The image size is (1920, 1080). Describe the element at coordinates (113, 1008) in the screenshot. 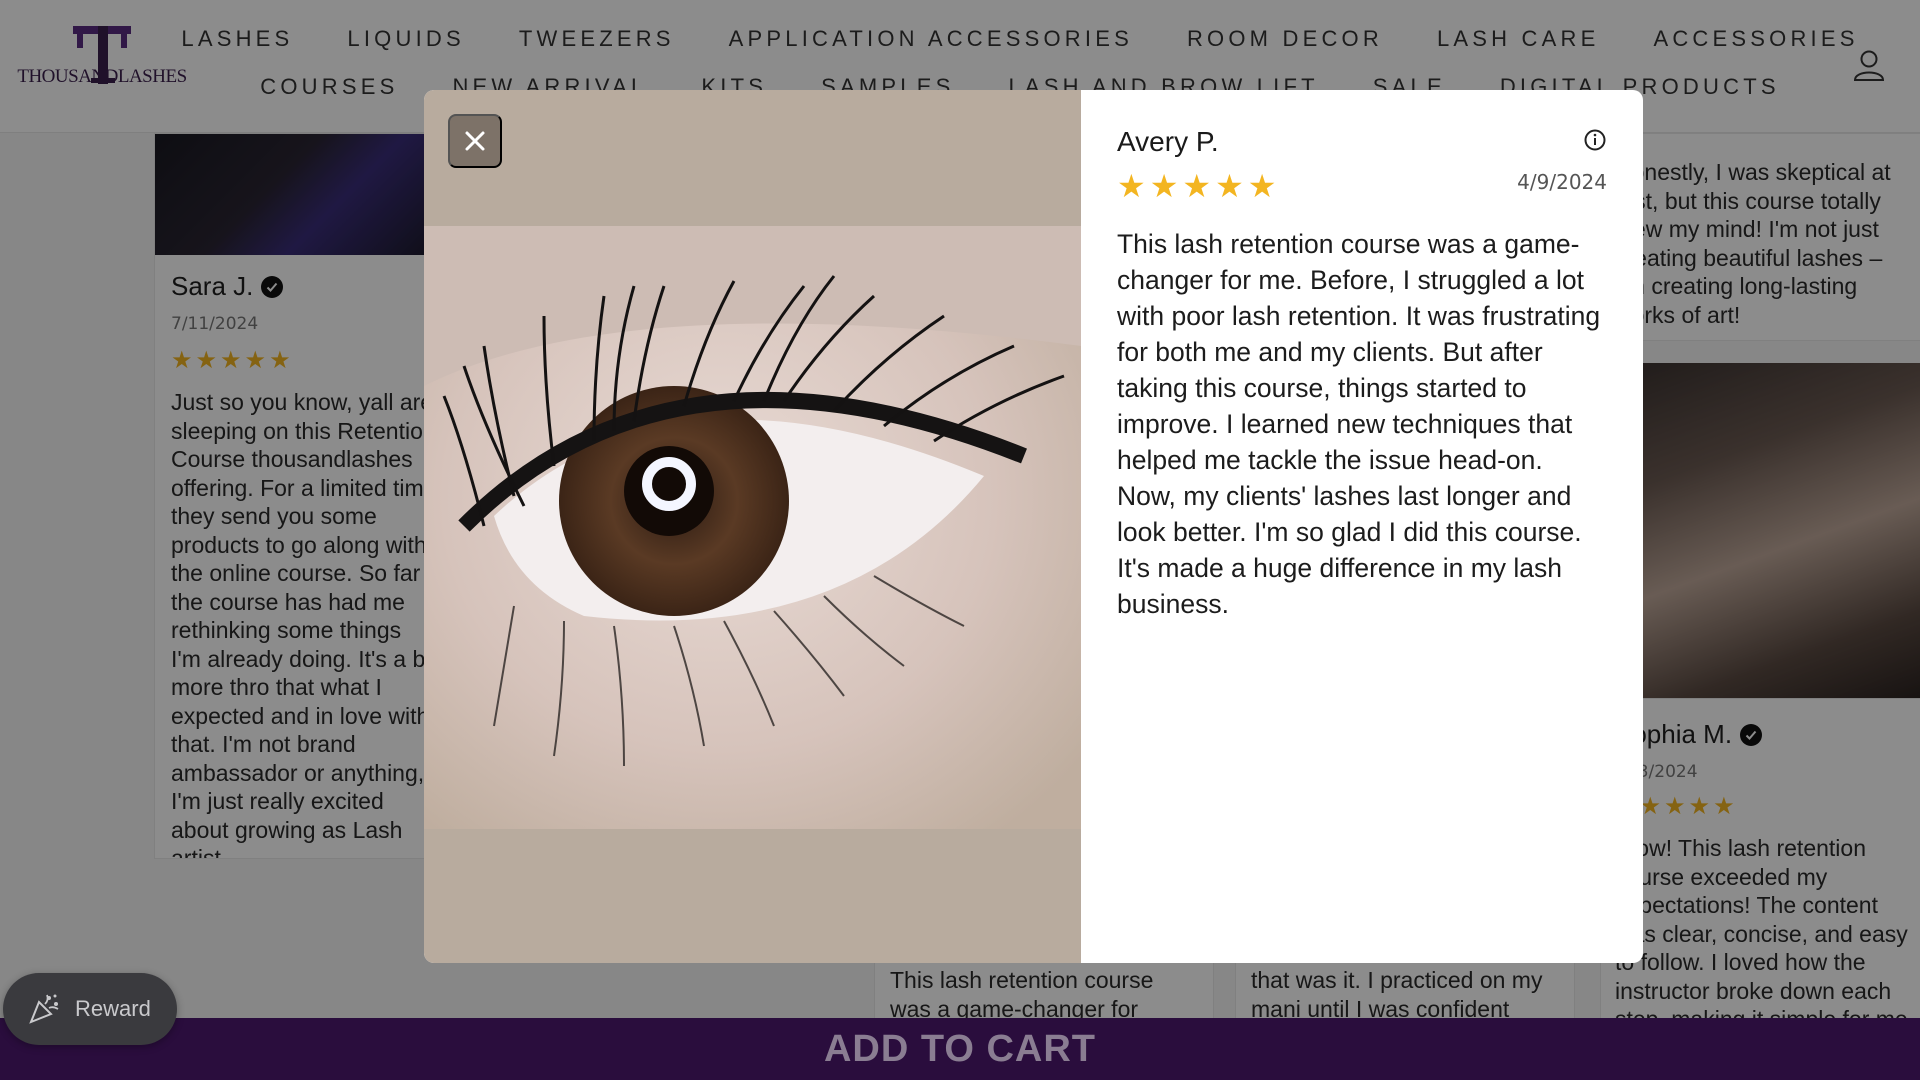

I see `reward-label: Reward` at that location.